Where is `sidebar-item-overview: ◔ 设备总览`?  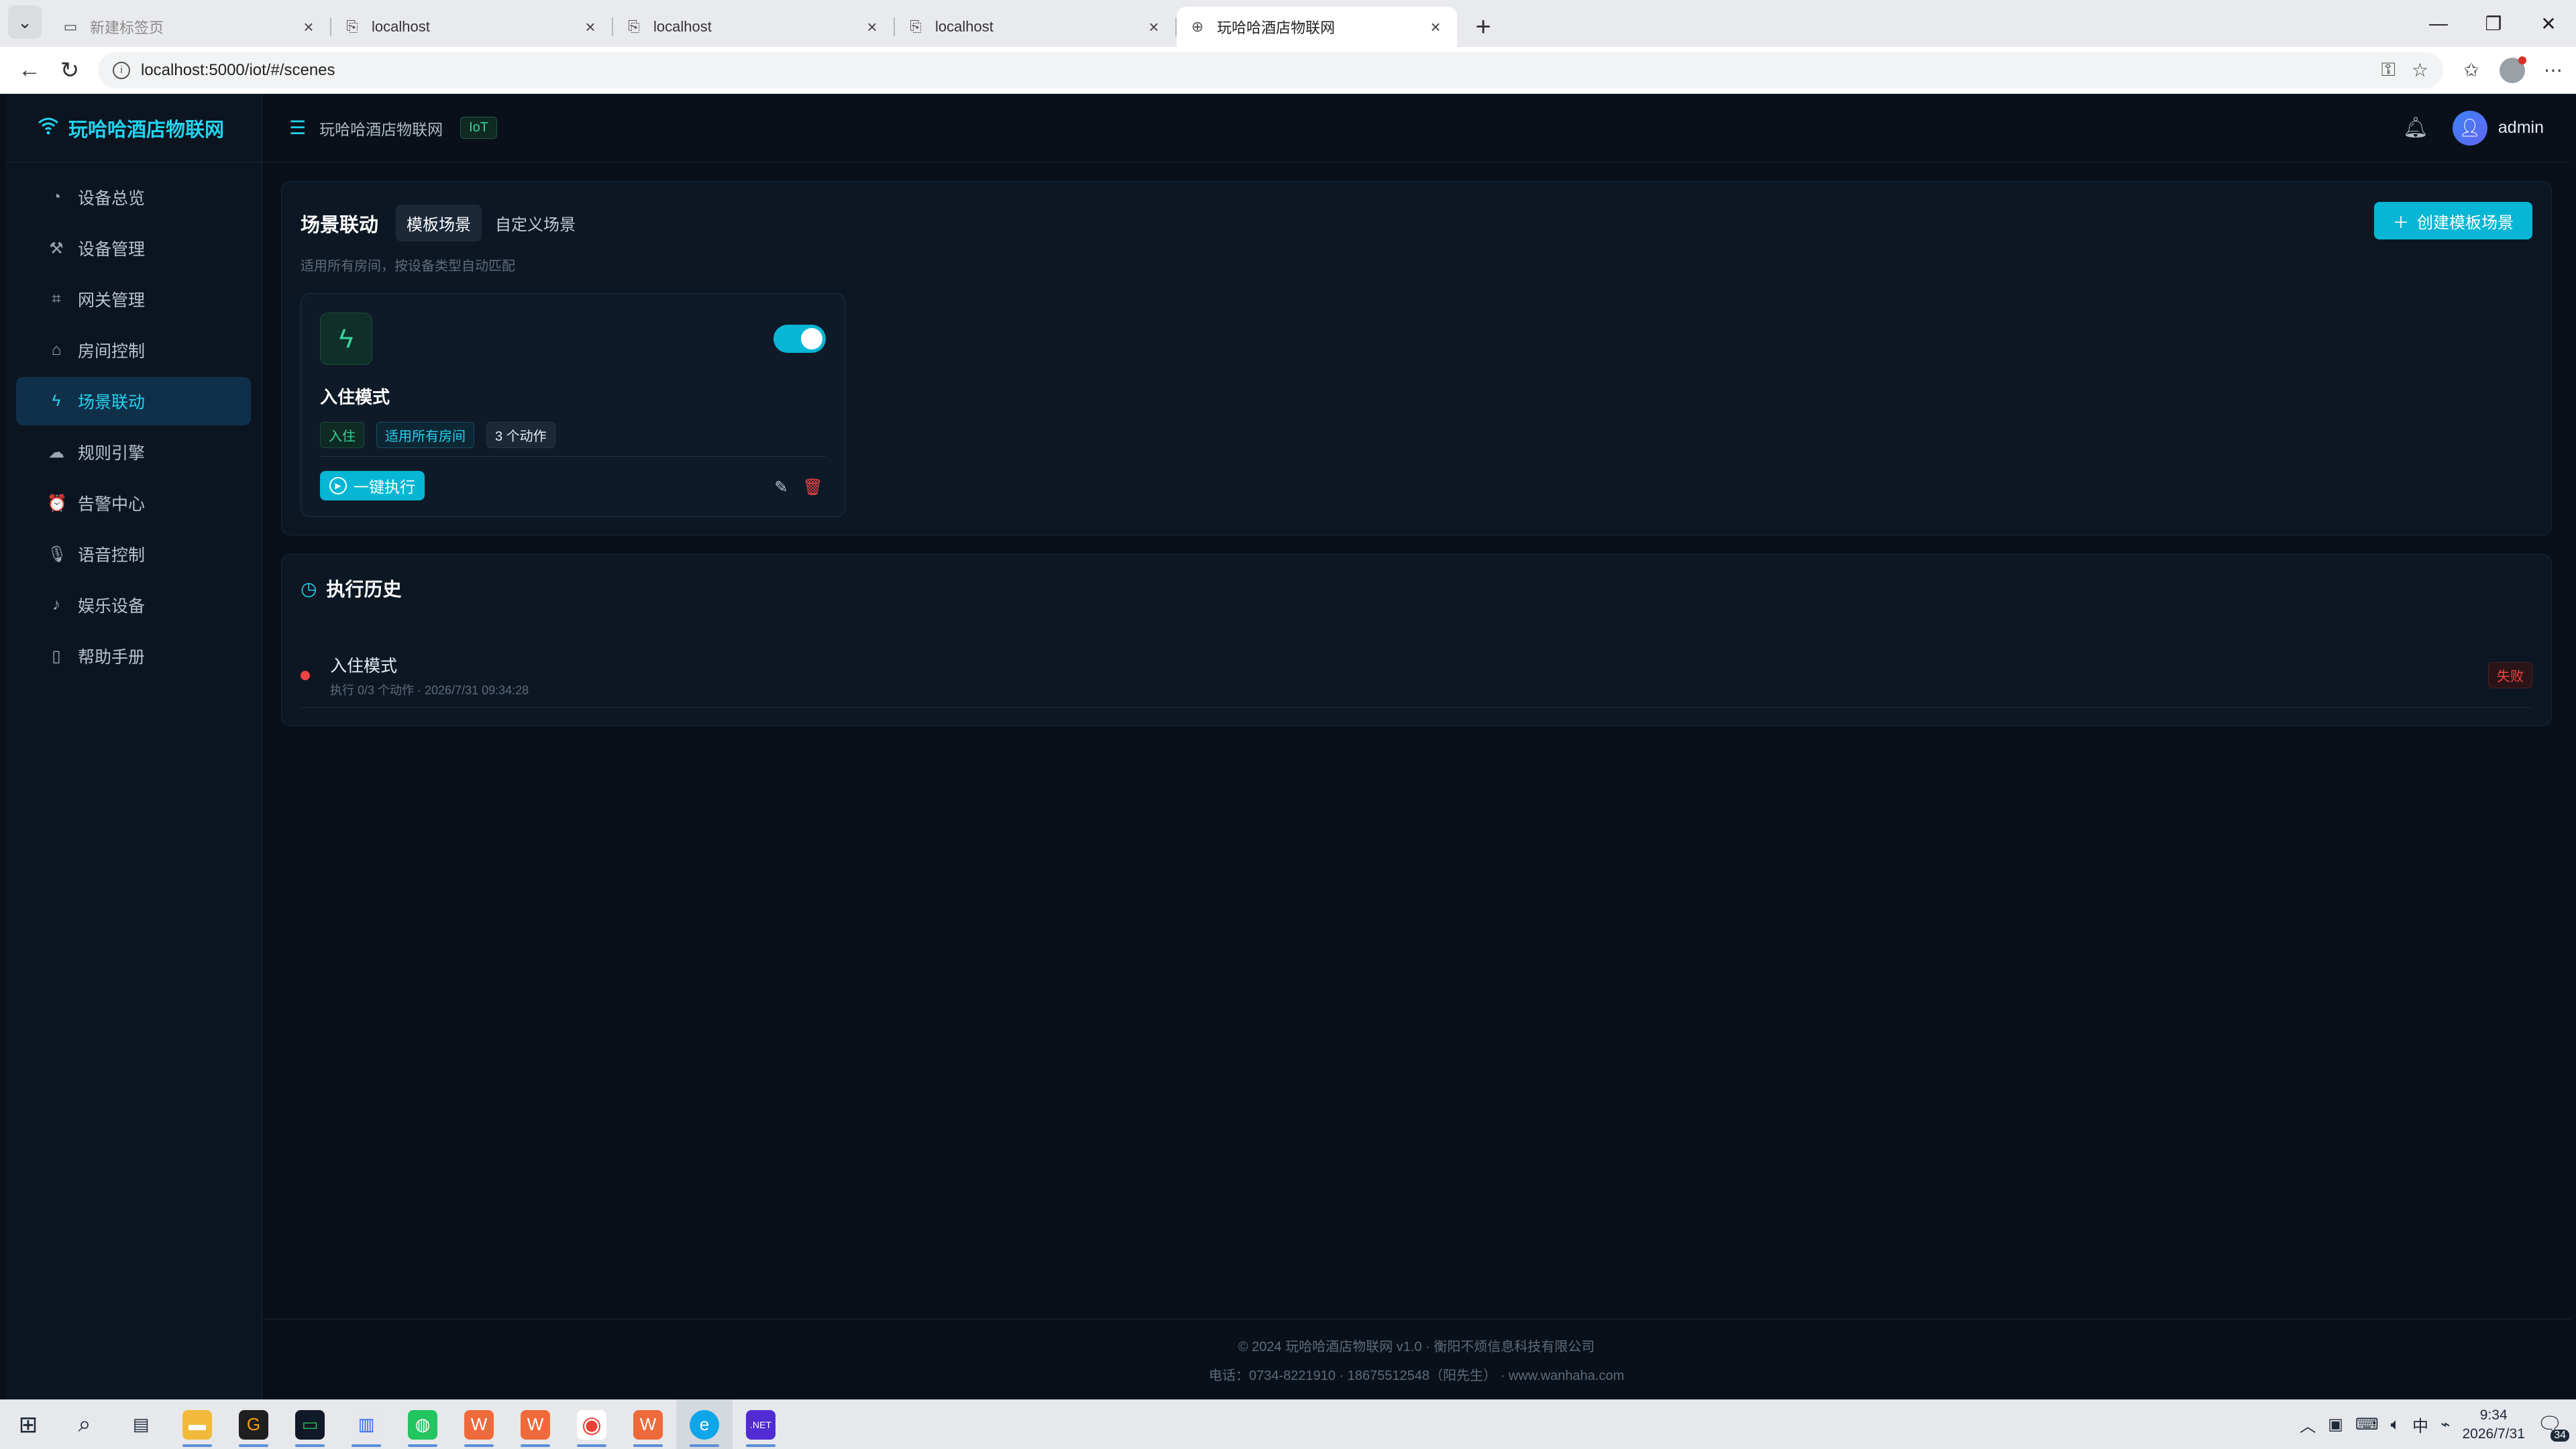 sidebar-item-overview: ◔ 设备总览 is located at coordinates (133, 197).